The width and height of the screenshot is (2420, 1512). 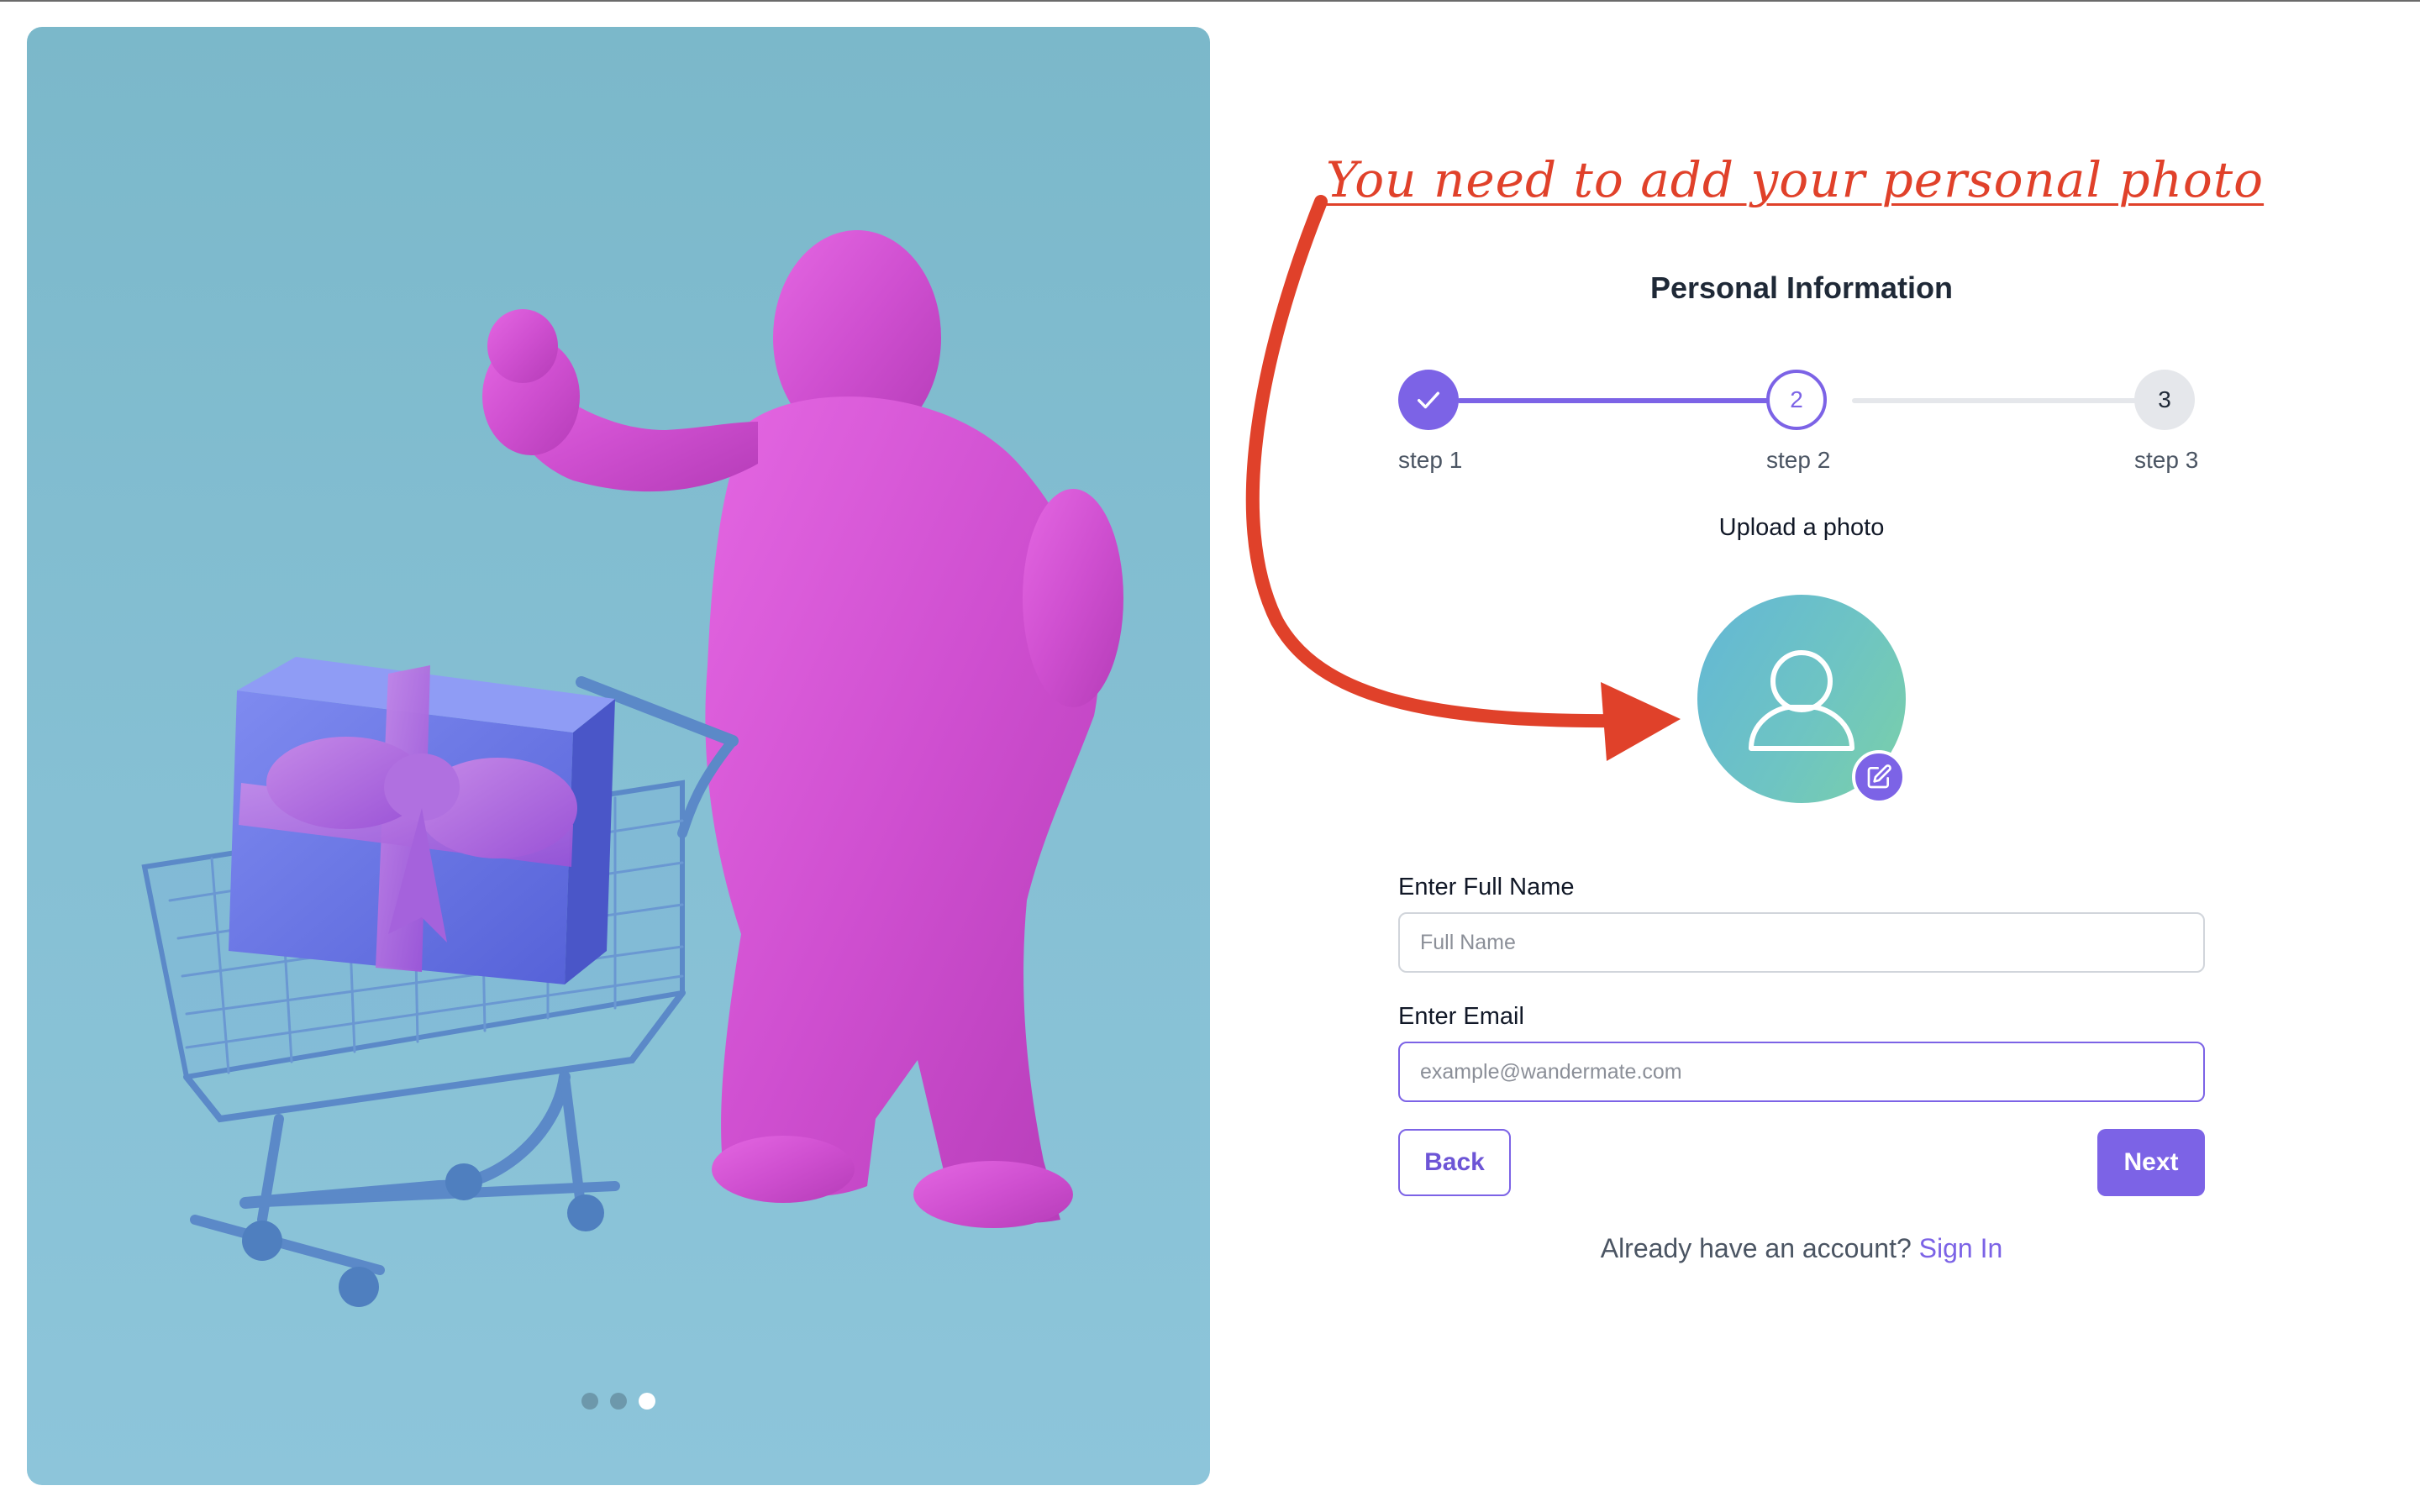 What do you see at coordinates (1430, 460) in the screenshot?
I see `step-1-label: step 1` at bounding box center [1430, 460].